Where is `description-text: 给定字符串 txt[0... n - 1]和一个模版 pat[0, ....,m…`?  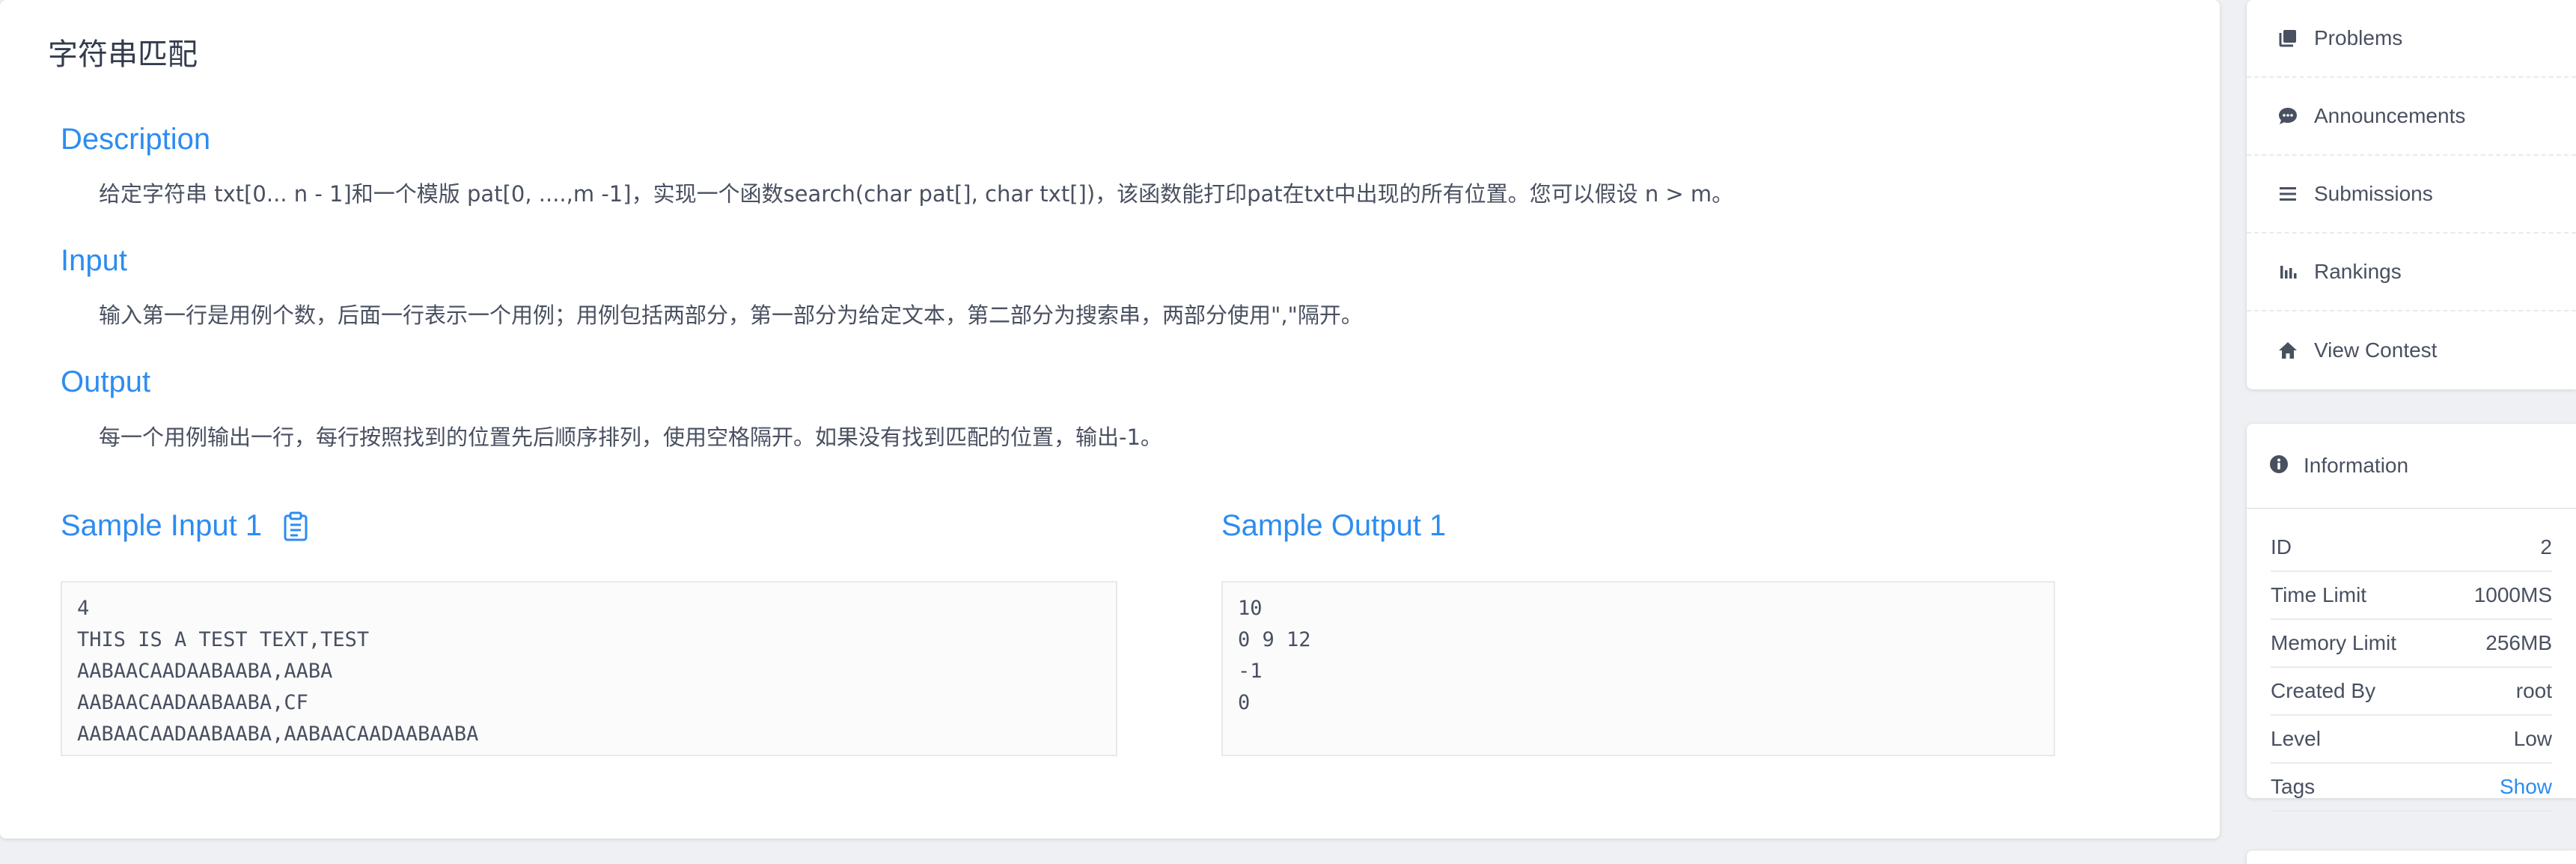
description-text: 给定字符串 txt[0... n - 1]和一个模版 pat[0, ....,m… is located at coordinates (917, 194).